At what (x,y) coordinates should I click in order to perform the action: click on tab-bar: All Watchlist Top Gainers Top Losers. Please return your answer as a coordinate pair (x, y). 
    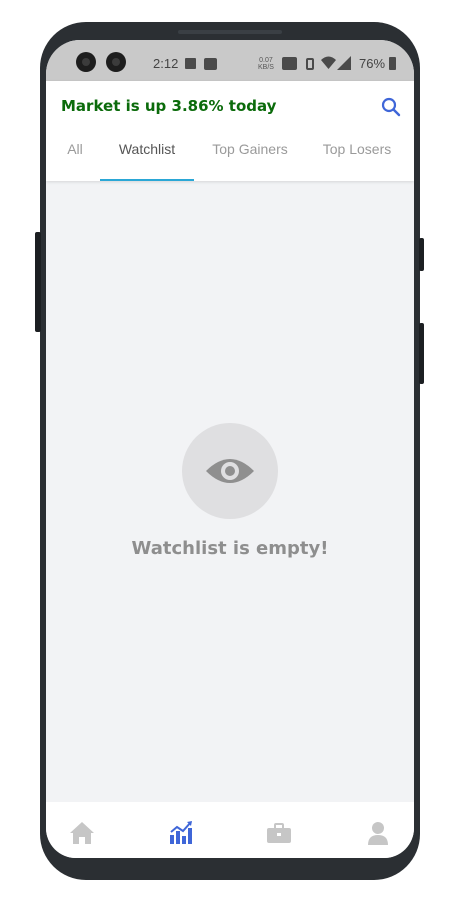
    Looking at the image, I should click on (230, 157).